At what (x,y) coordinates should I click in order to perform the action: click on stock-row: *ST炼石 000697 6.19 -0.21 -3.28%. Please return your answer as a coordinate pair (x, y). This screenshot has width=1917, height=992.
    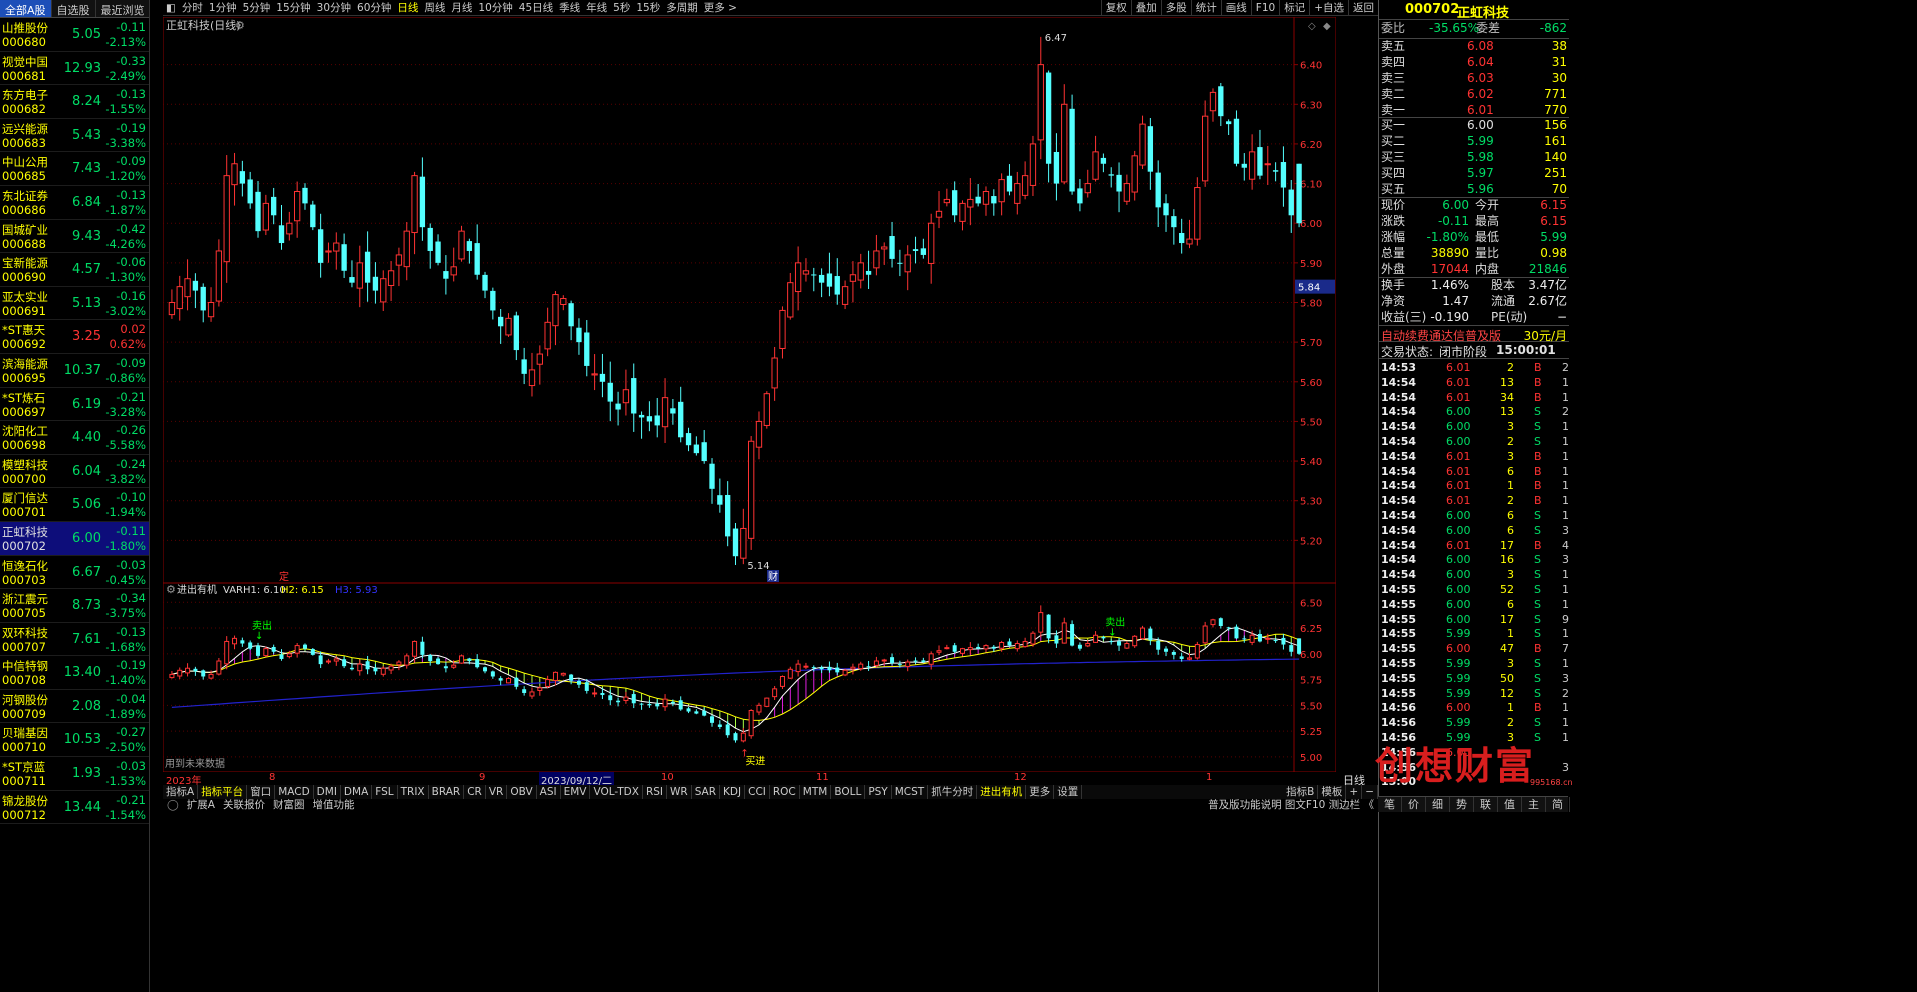
    Looking at the image, I should click on (74, 405).